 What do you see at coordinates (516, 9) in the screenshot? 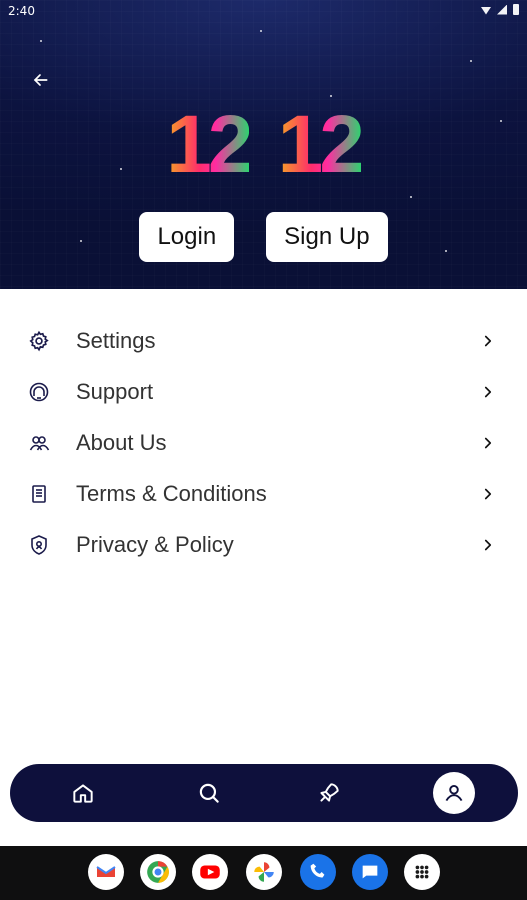
I see `battery-icon` at bounding box center [516, 9].